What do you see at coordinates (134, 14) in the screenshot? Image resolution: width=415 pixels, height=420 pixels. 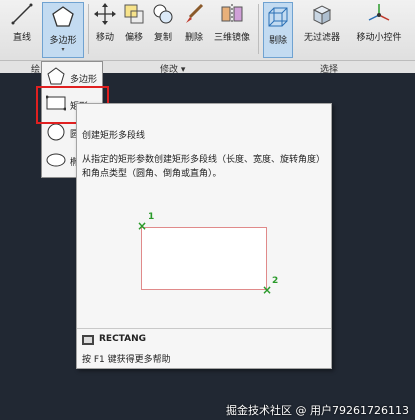 I see `offset-icon` at bounding box center [134, 14].